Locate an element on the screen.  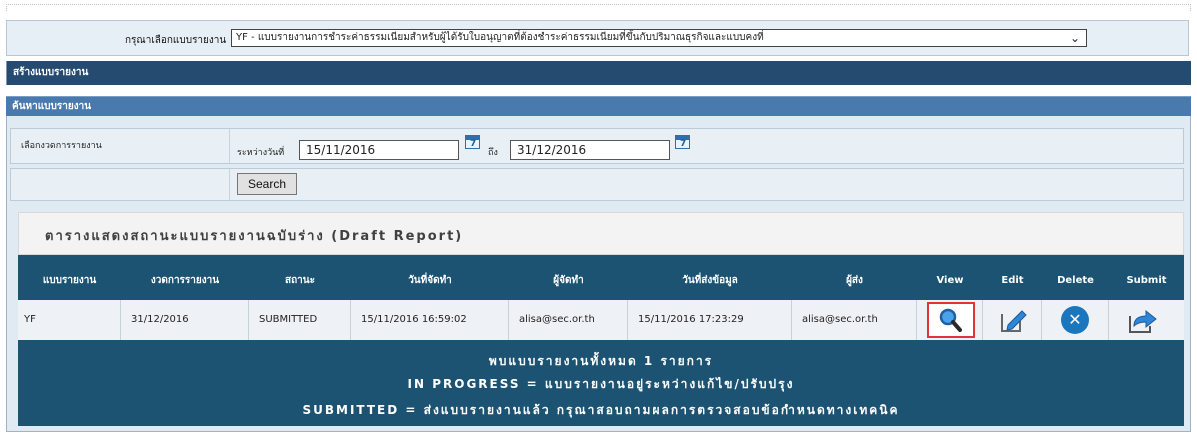
to-label: ถึง is located at coordinates (493, 153).